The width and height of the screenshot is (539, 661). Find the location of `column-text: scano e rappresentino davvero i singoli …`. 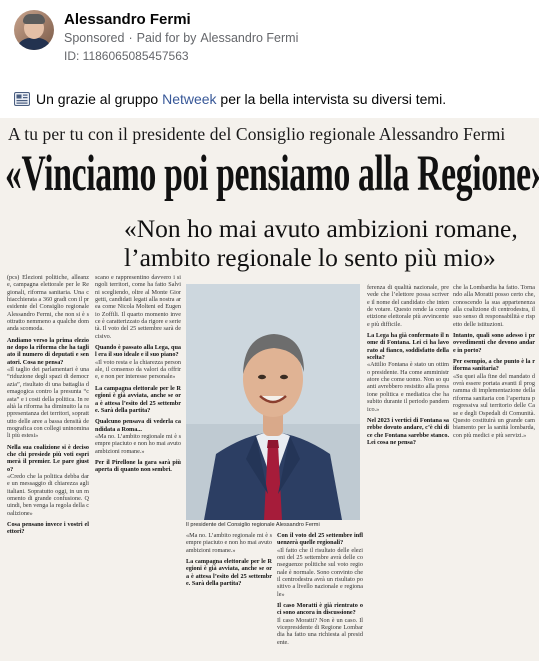

column-text: scano e rappresentino davvero i singoli … is located at coordinates (138, 307).